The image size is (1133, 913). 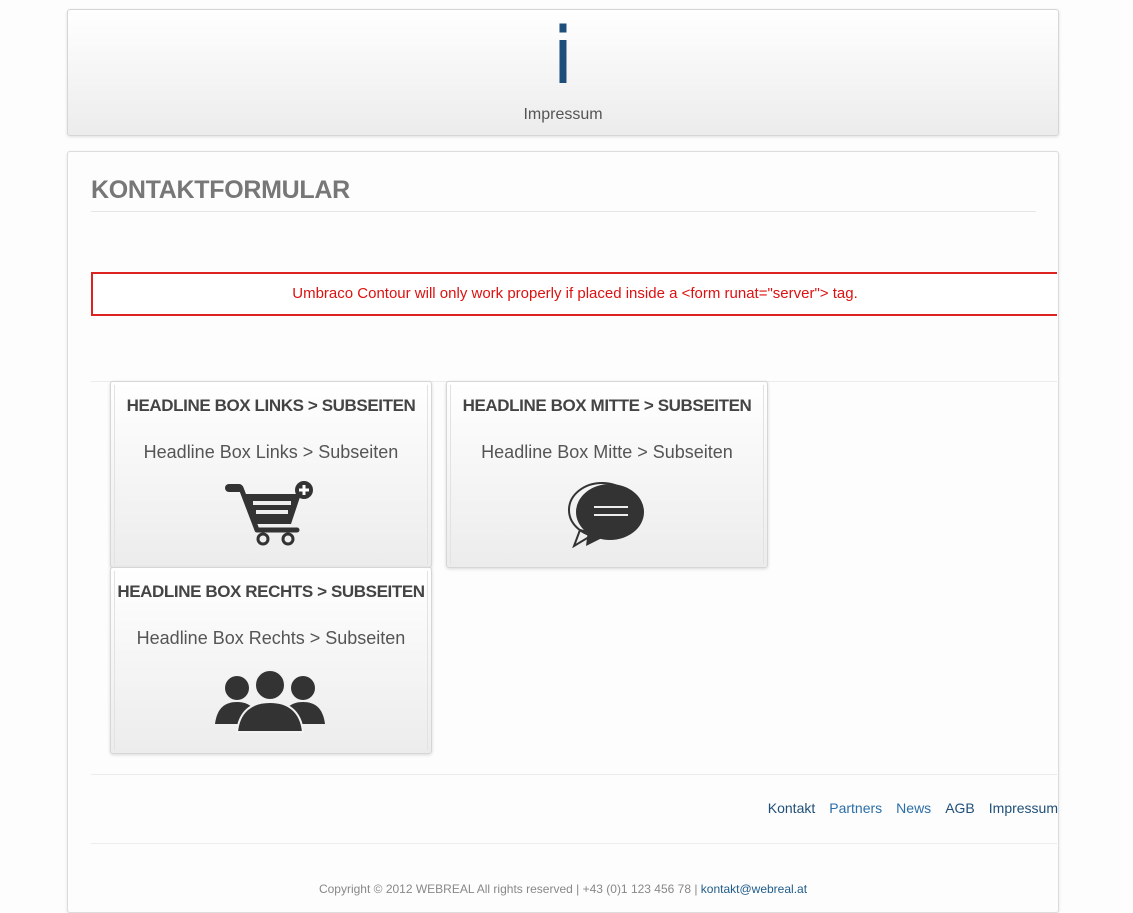 What do you see at coordinates (563, 115) in the screenshot?
I see `header-label: Impressum` at bounding box center [563, 115].